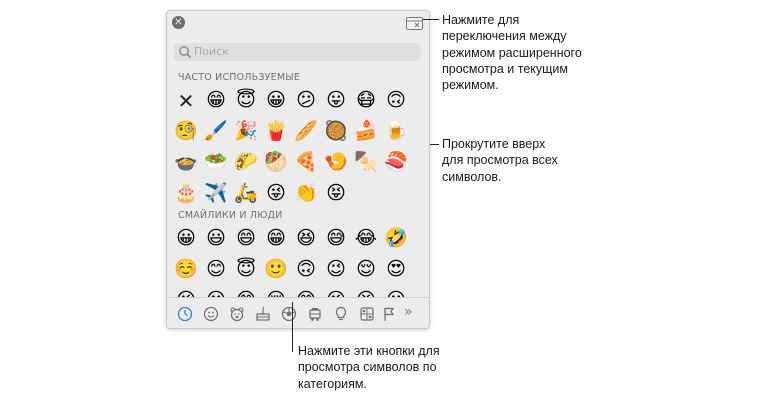 The image size is (760, 400). What do you see at coordinates (434, 144) in the screenshot?
I see `callout-line-scroll` at bounding box center [434, 144].